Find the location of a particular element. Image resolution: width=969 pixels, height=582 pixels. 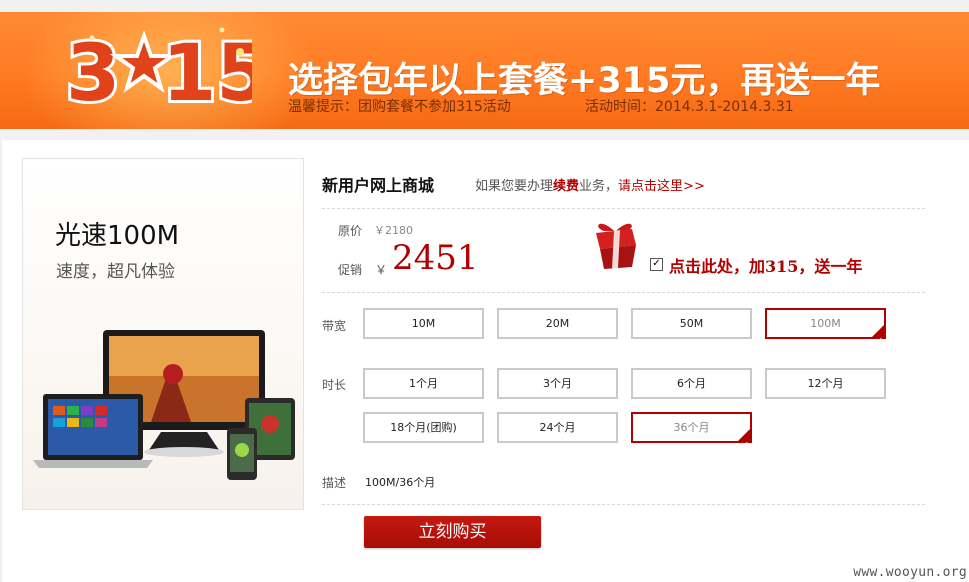

devices-image is located at coordinates (166, 406).